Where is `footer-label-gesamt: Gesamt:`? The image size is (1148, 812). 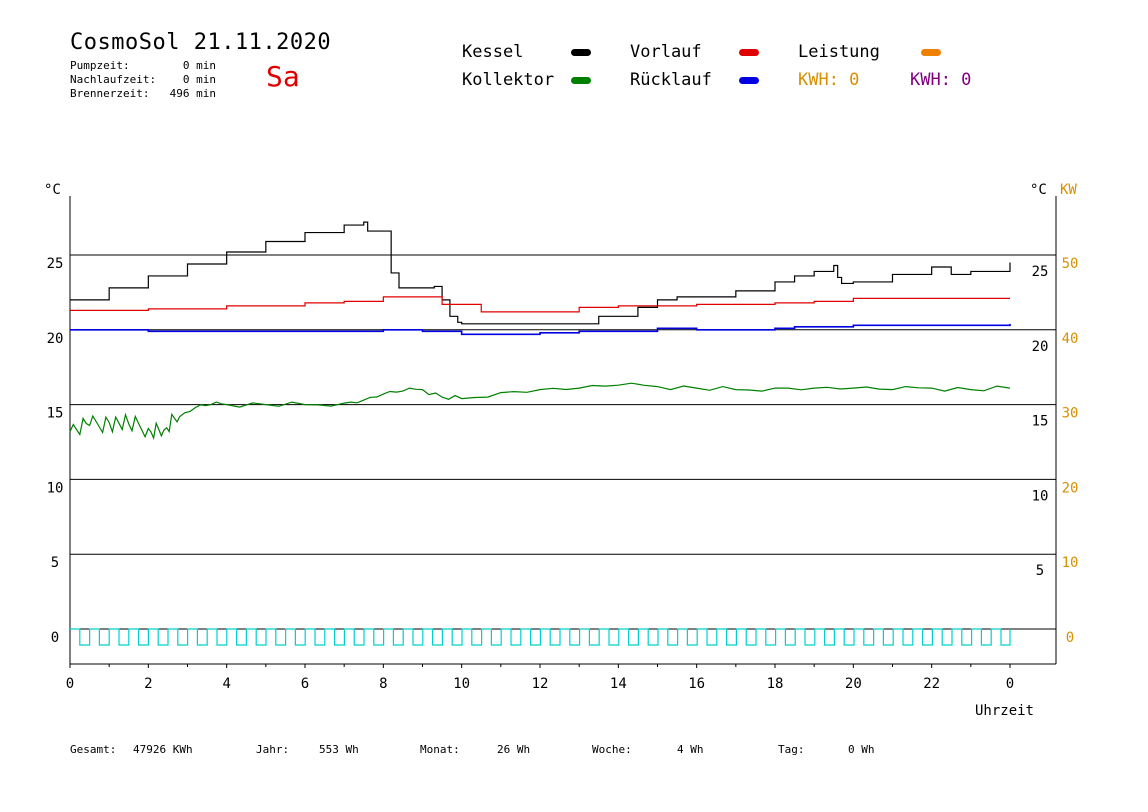
footer-label-gesamt: Gesamt: is located at coordinates (93, 749).